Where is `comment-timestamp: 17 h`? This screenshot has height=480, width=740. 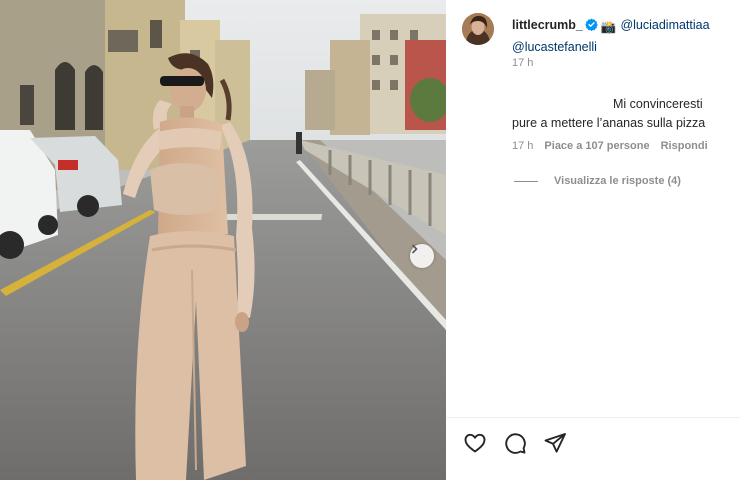
comment-timestamp: 17 h is located at coordinates (522, 146).